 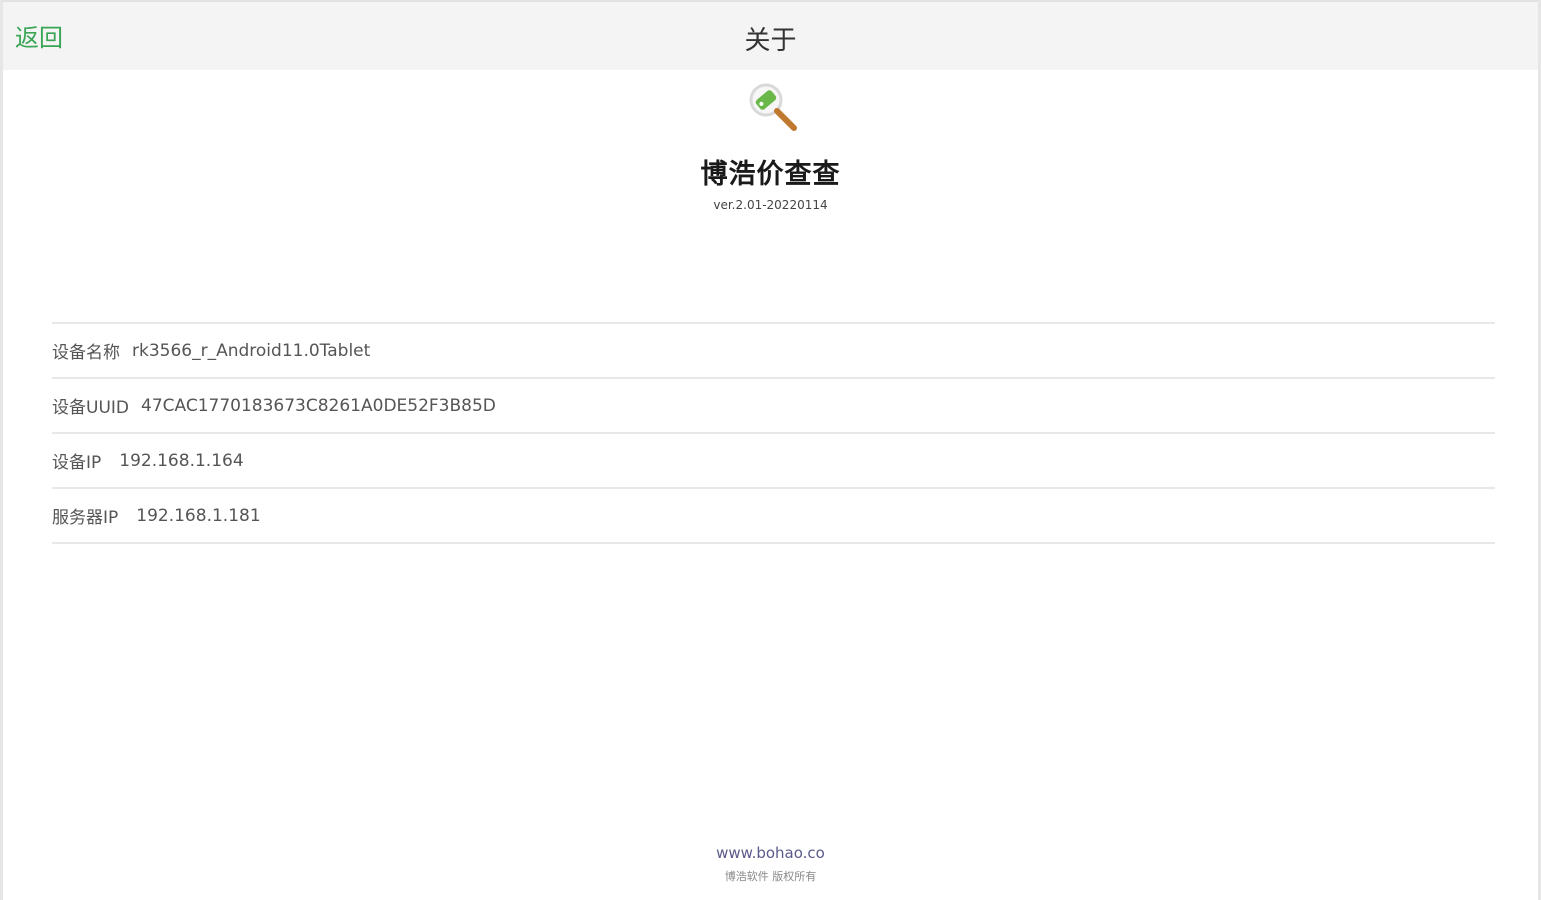 I want to click on info-row-device-name: 设备名称 rk3566_r_Android11.0Tablet, so click(x=773, y=351).